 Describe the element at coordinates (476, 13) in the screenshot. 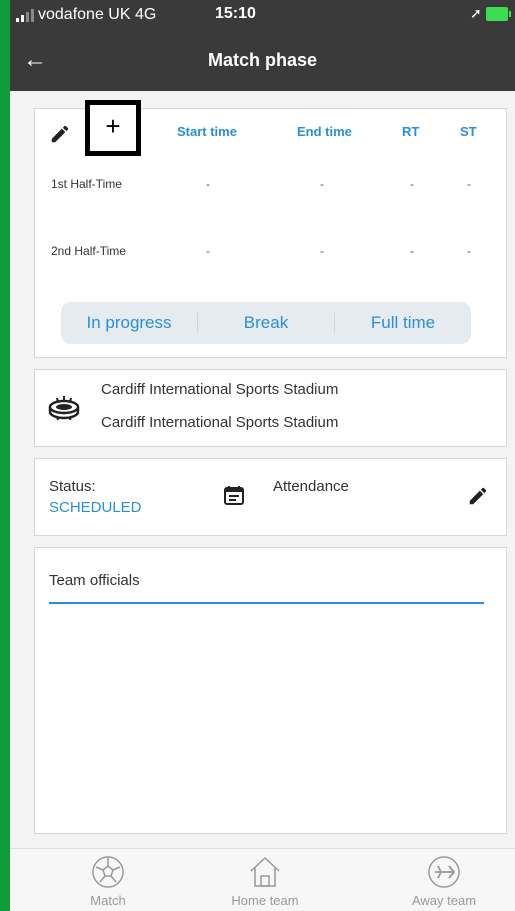

I see `location-arrow-icon: ➚` at that location.